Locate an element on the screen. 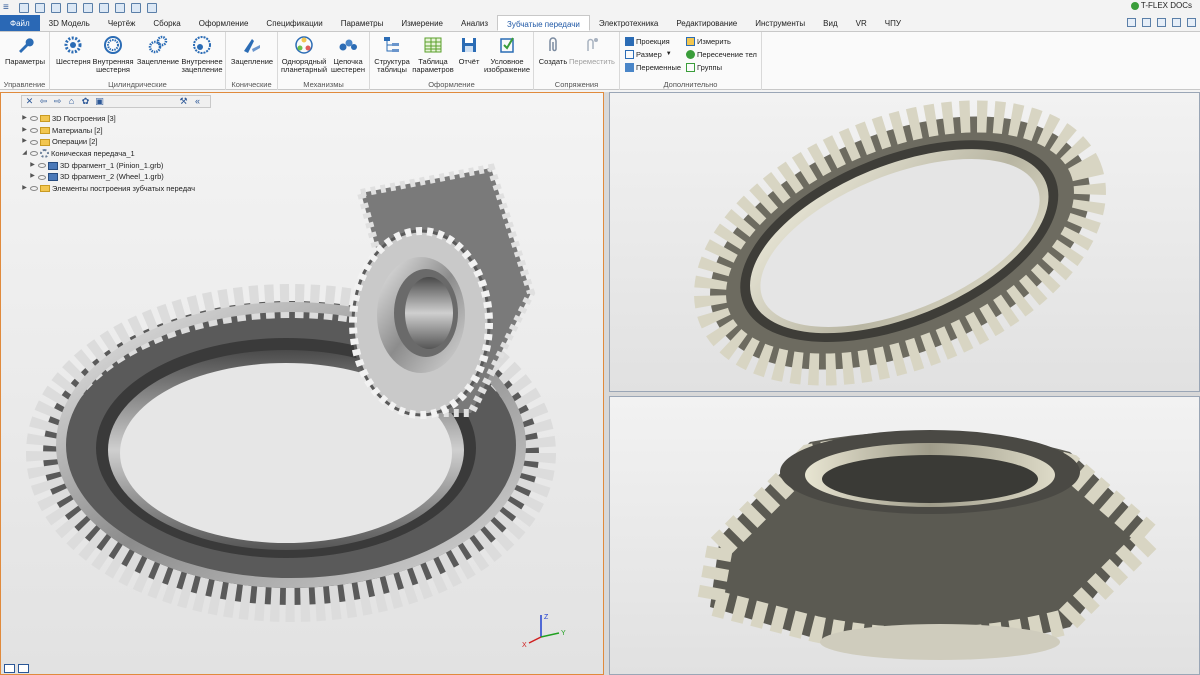  internal-gear-icon is located at coordinates (113, 45).